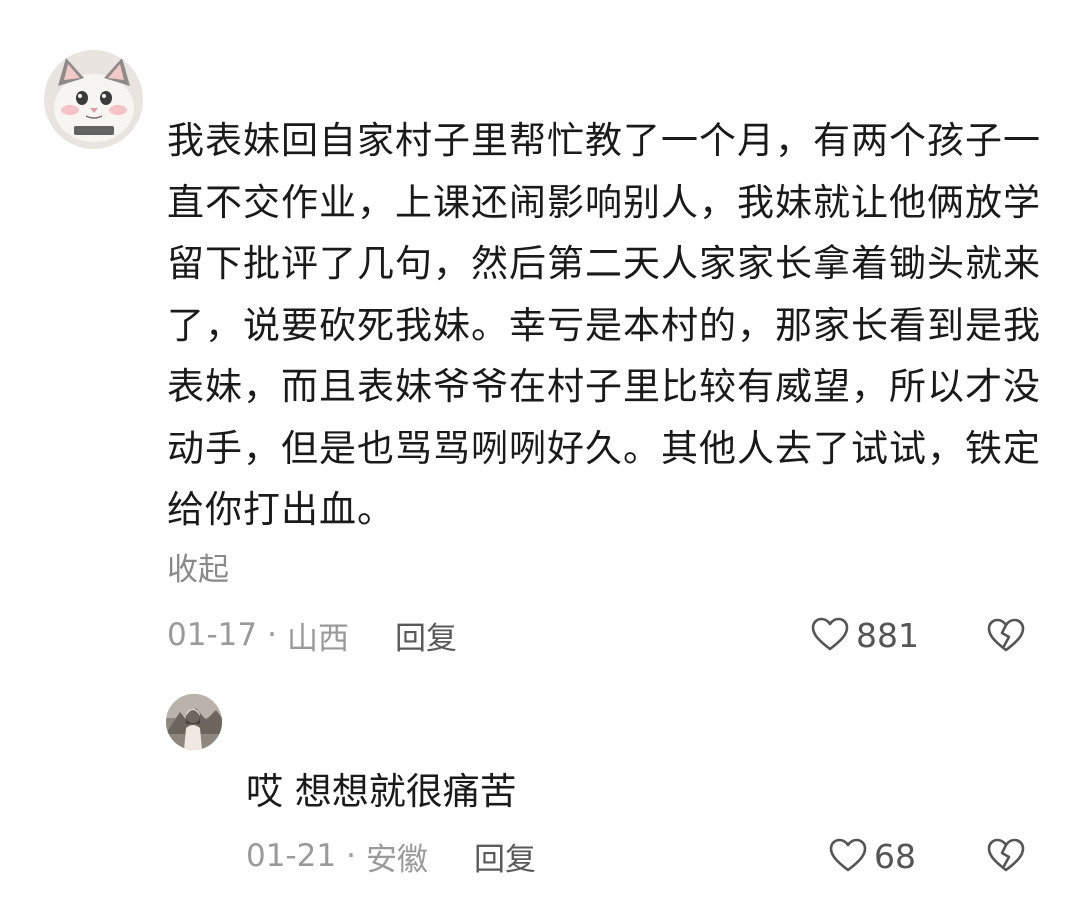  What do you see at coordinates (426, 635) in the screenshot?
I see `reply-button: 回复` at bounding box center [426, 635].